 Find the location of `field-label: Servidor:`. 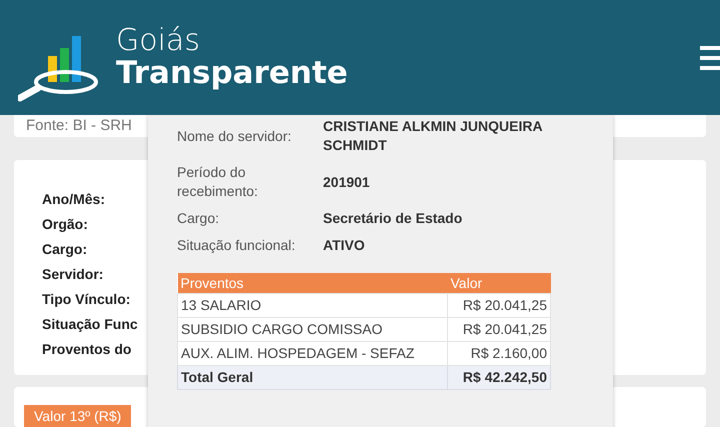

field-label: Servidor: is located at coordinates (73, 274).